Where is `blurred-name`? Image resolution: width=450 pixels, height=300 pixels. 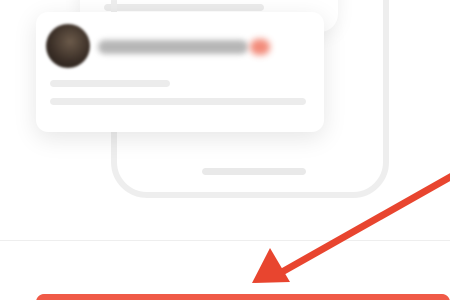
blurred-name is located at coordinates (173, 47).